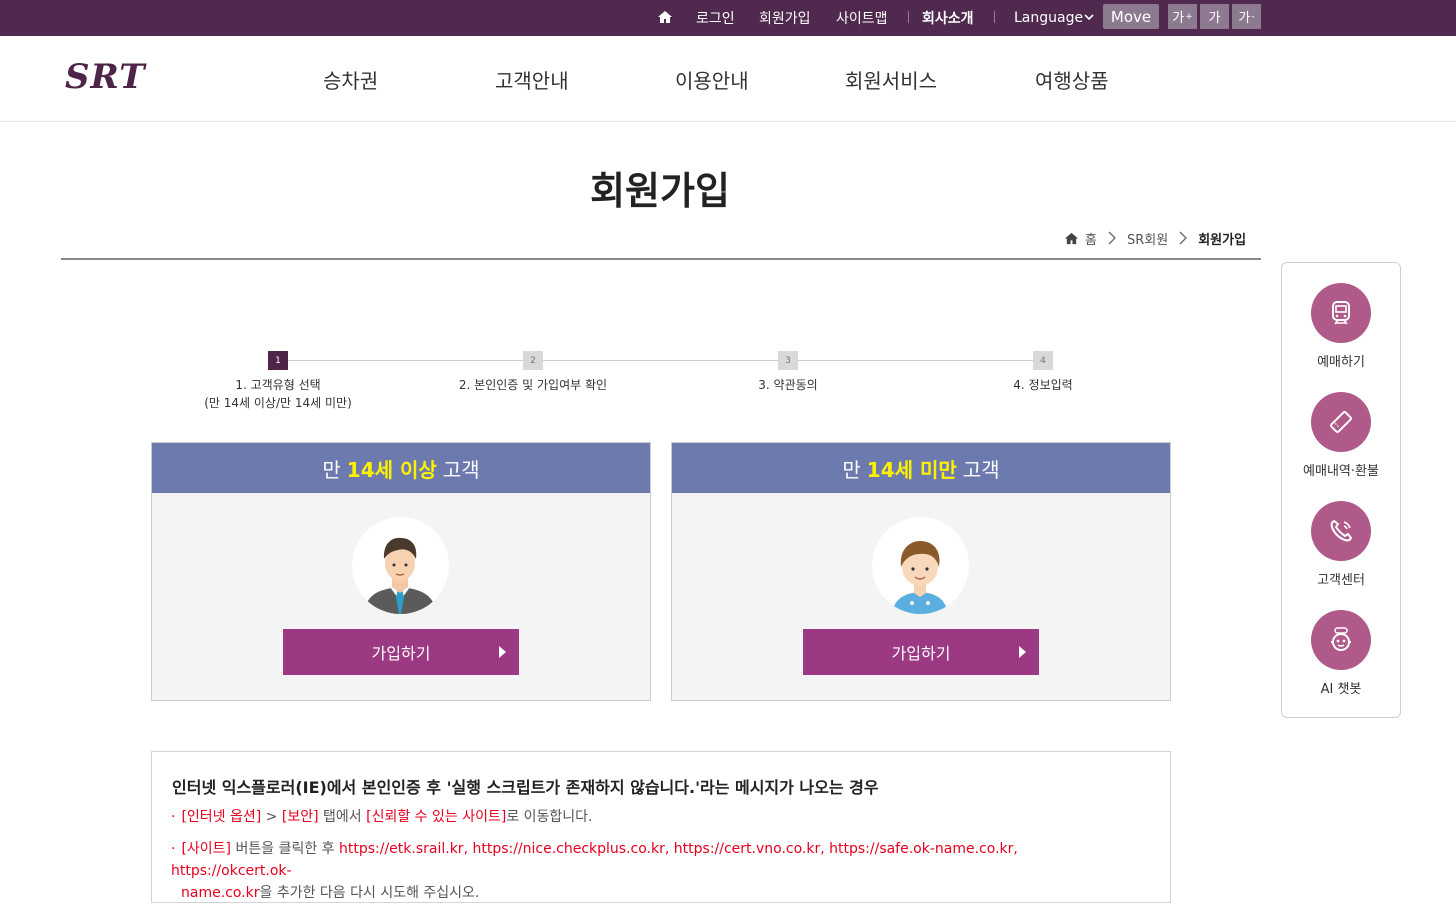 This screenshot has height=908, width=1456. Describe the element at coordinates (1072, 79) in the screenshot. I see `nav-item-travel-products: 여행상품` at that location.